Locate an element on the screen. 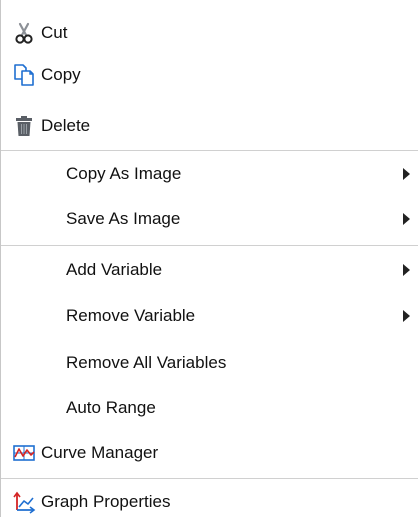 The image size is (418, 522). menu-item-graph-properties: Graph Properties is located at coordinates (209, 502).